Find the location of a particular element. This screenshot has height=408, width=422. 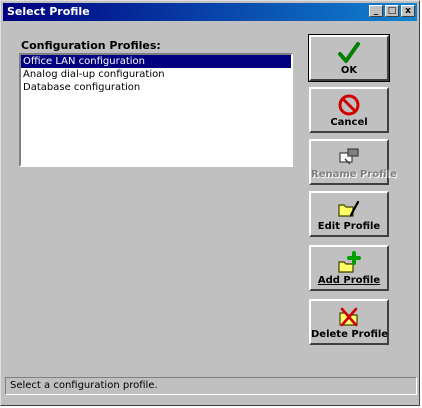

status-bar: Select a configuration profile. is located at coordinates (211, 386).